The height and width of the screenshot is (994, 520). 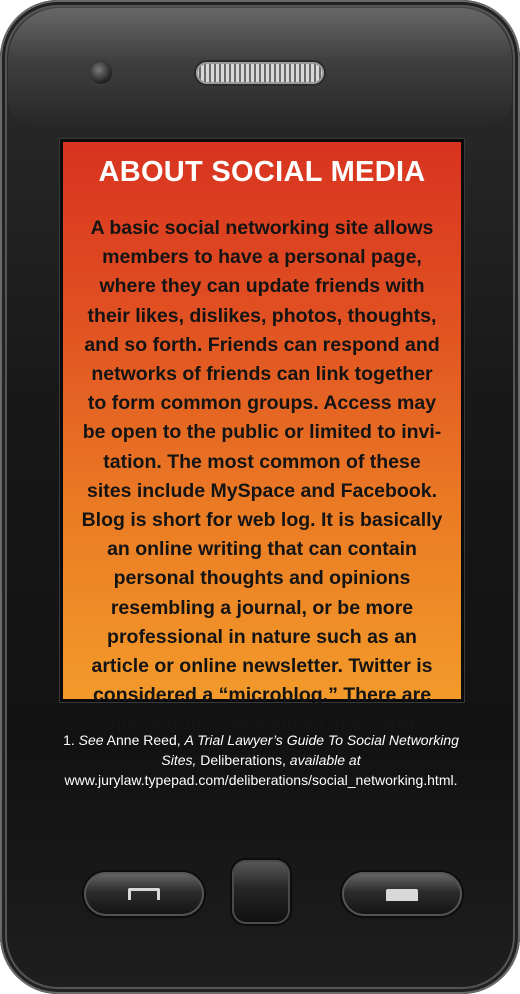 What do you see at coordinates (262, 607) in the screenshot?
I see `screen-body-line: resembling a journal, or be more` at bounding box center [262, 607].